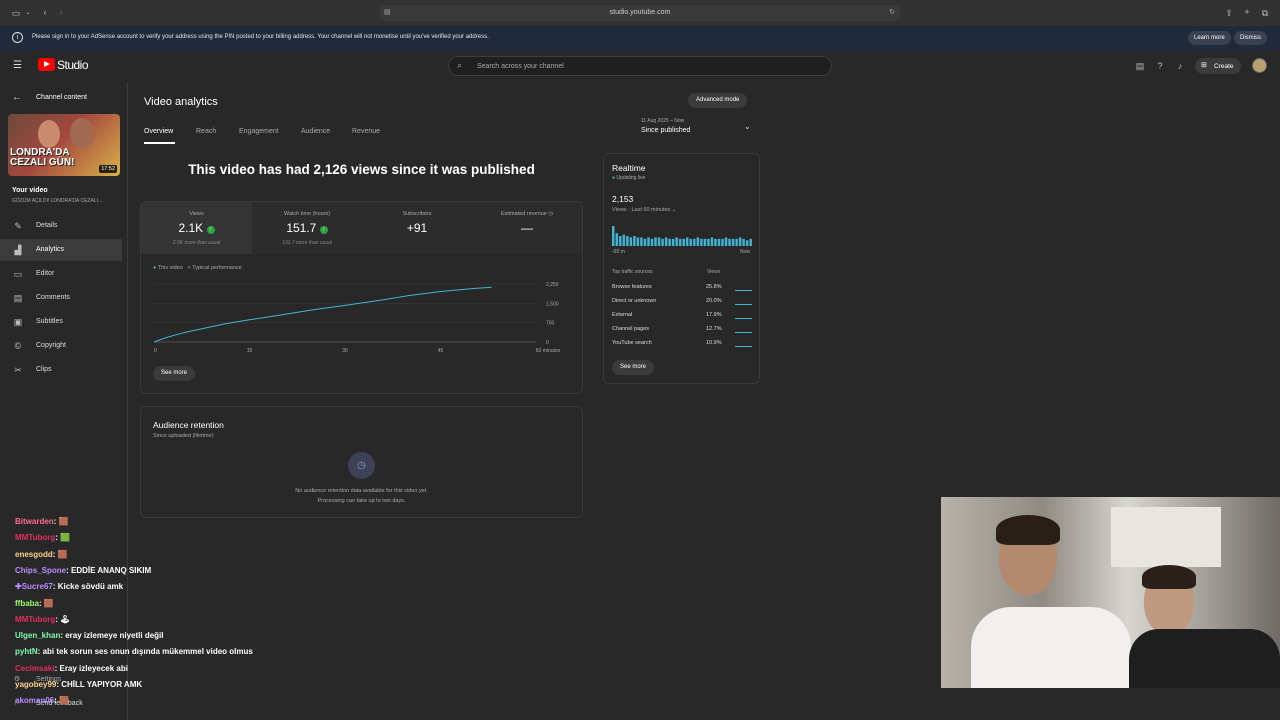 Image resolution: width=1280 pixels, height=720 pixels. I want to click on traffic-source-row: YouTube search 10.9%, so click(682, 344).